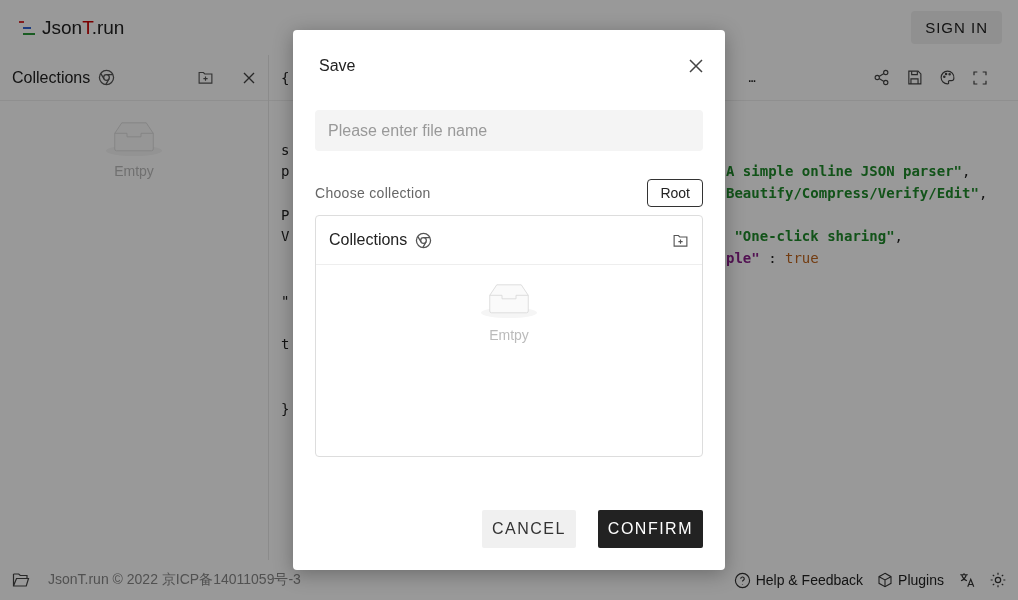 The image size is (1018, 600). I want to click on sign-in-button: SIGN IN, so click(956, 27).